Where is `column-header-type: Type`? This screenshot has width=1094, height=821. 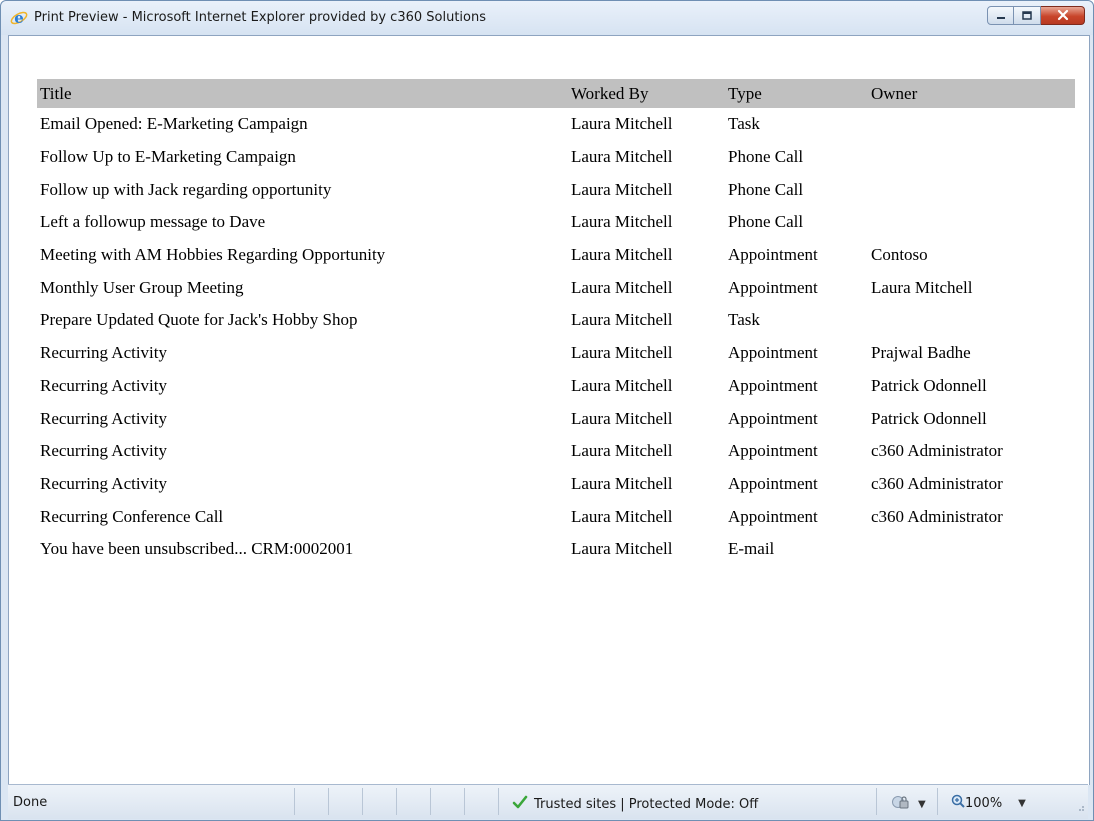 column-header-type: Type is located at coordinates (796, 93).